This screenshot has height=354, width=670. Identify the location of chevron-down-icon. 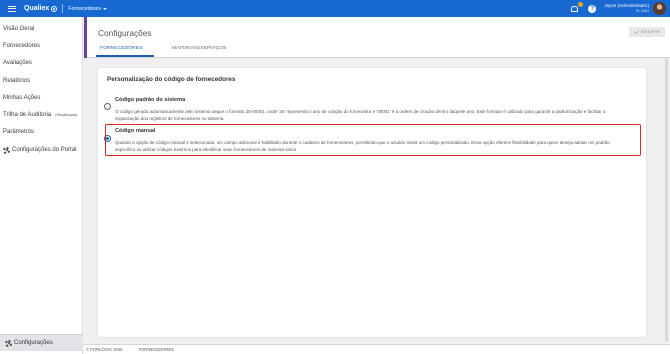
(104, 8).